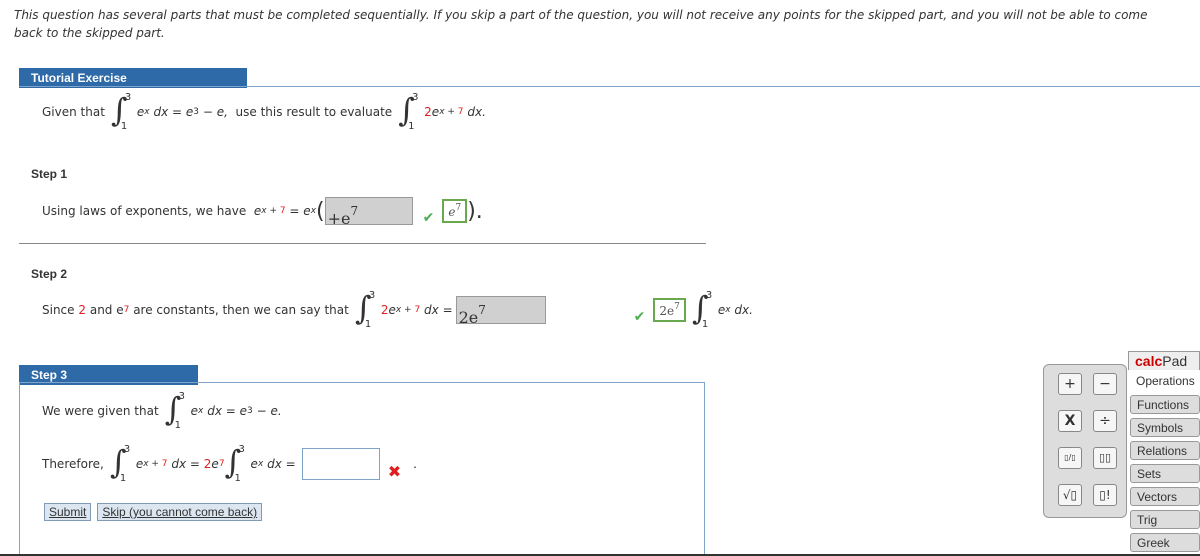 Image resolution: width=1200 pixels, height=556 pixels. What do you see at coordinates (1165, 496) in the screenshot?
I see `tab-vectors: Vectors` at bounding box center [1165, 496].